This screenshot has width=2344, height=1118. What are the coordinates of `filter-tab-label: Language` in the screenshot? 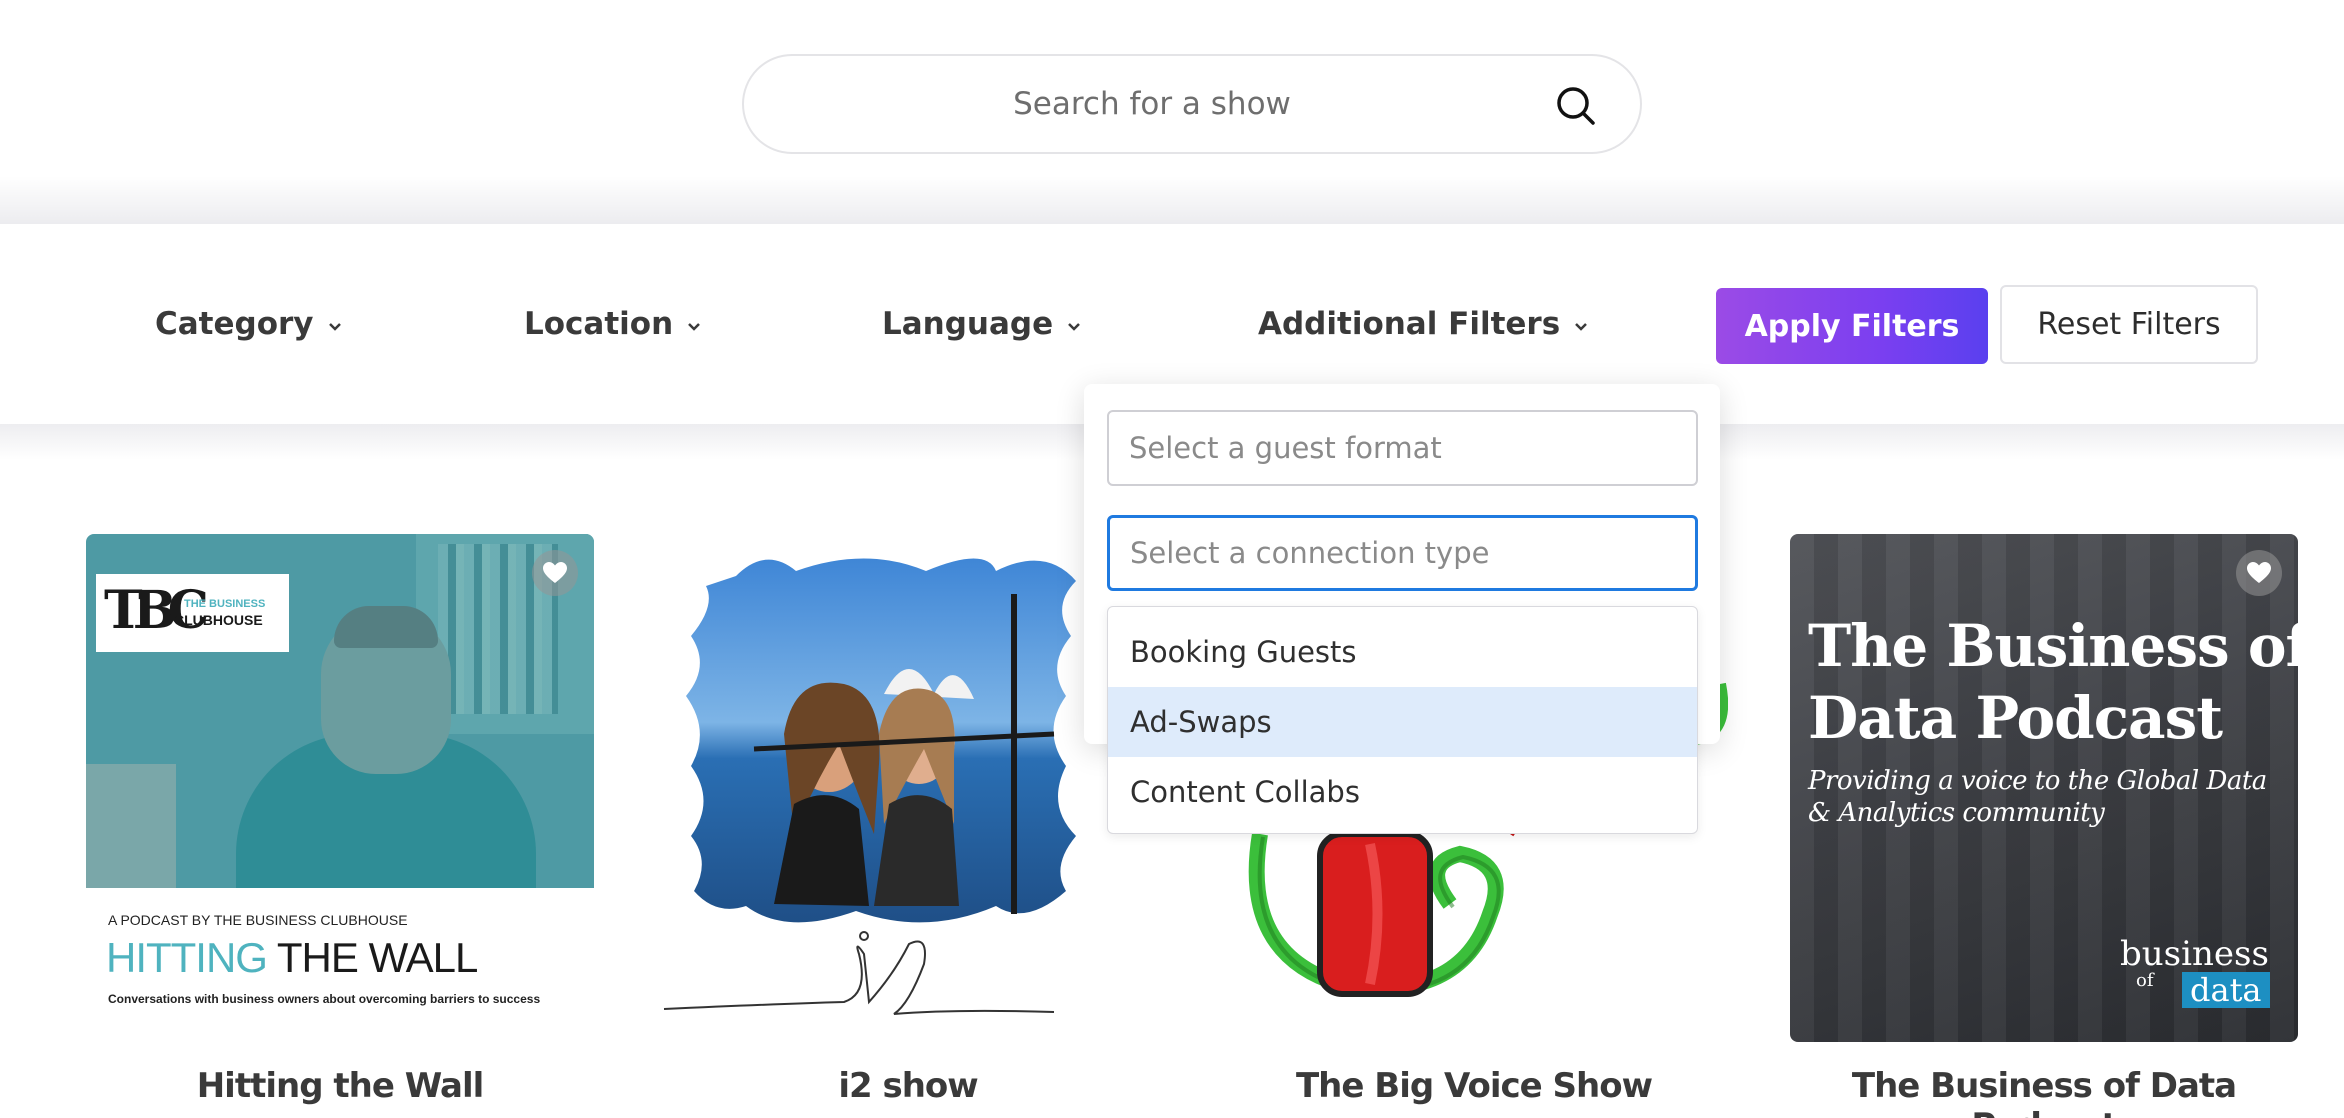 It's located at (968, 324).